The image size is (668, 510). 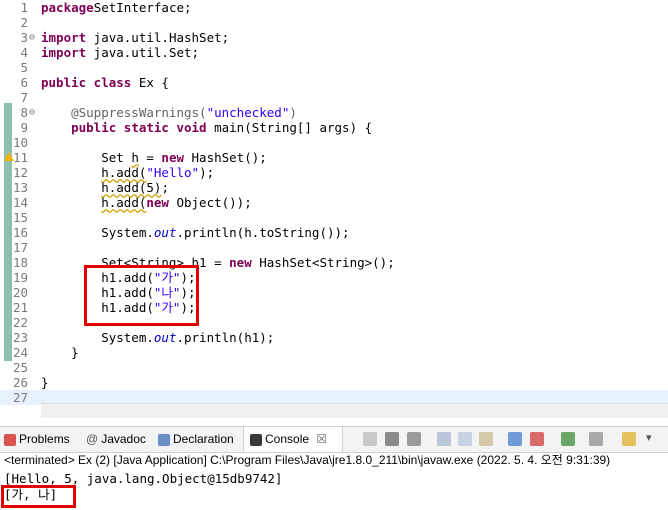 What do you see at coordinates (20, 352) in the screenshot?
I see `line-number: 24` at bounding box center [20, 352].